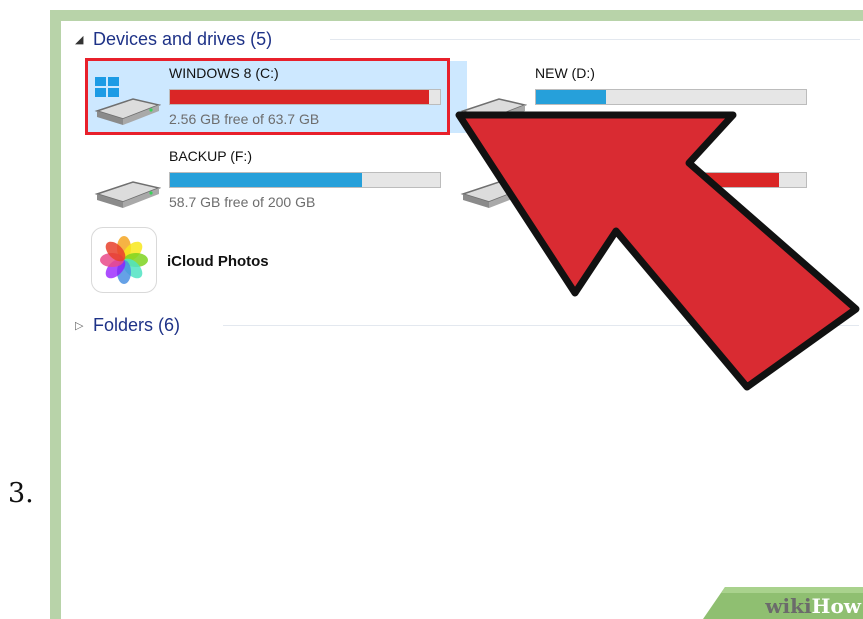  Describe the element at coordinates (218, 261) in the screenshot. I see `app-name: iCloud Photos` at that location.